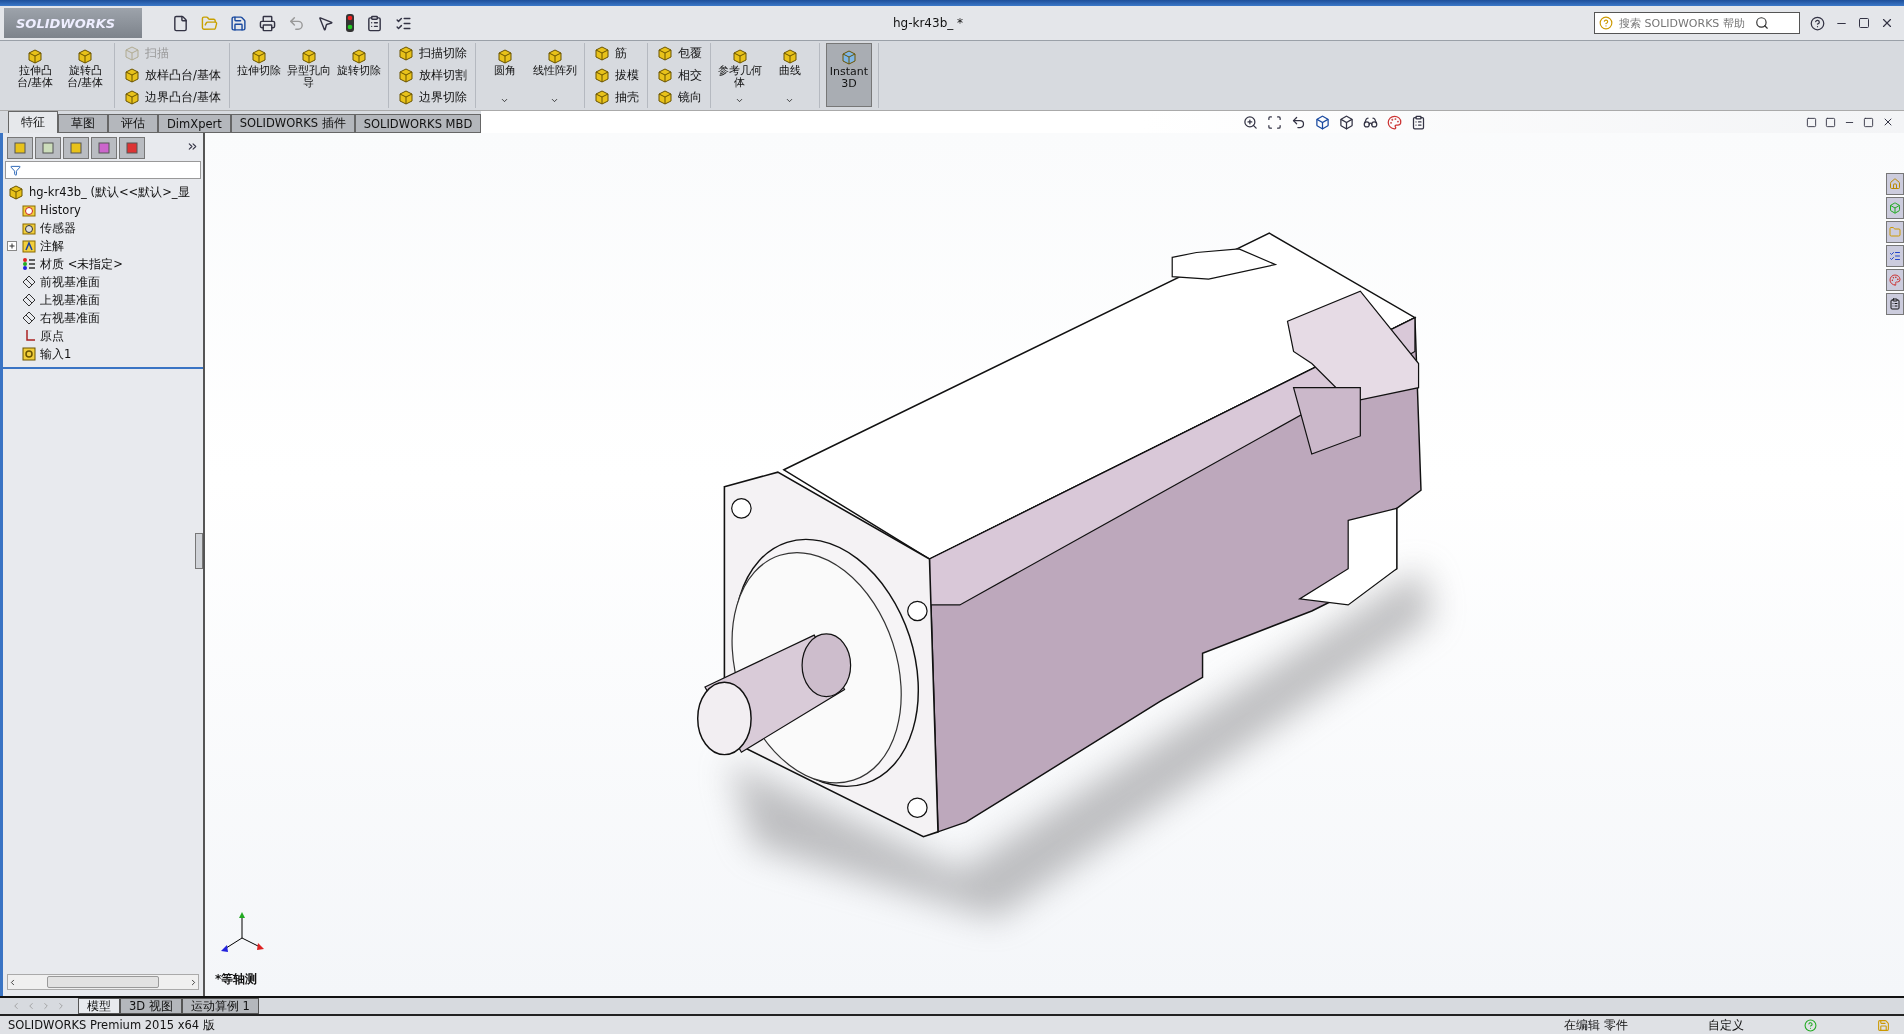  What do you see at coordinates (192, 146) in the screenshot?
I see `expand-panel-icon` at bounding box center [192, 146].